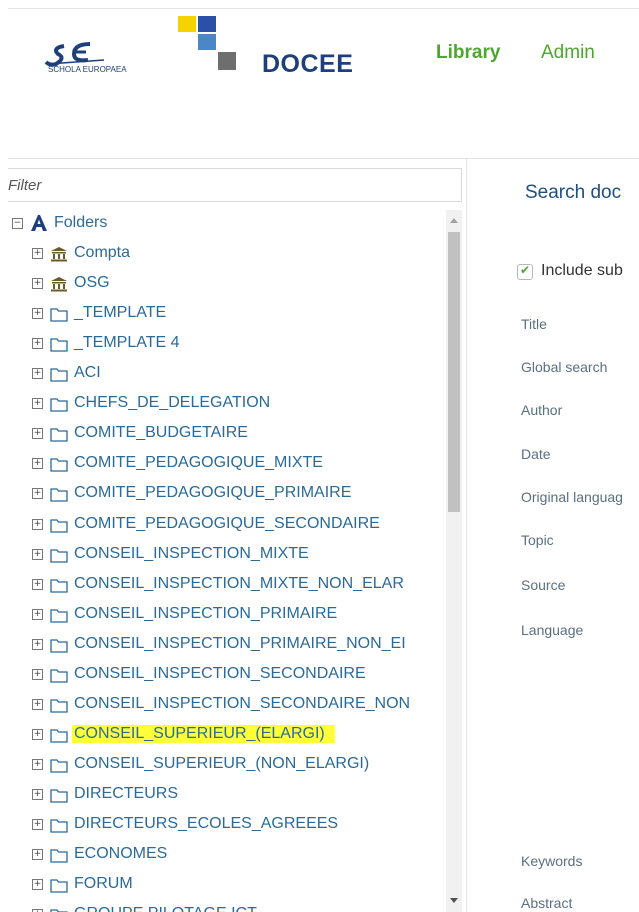 This screenshot has width=639, height=912. Describe the element at coordinates (191, 553) in the screenshot. I see `tree-item-label: CONSEIL_INSPECTION_MIXTE` at that location.